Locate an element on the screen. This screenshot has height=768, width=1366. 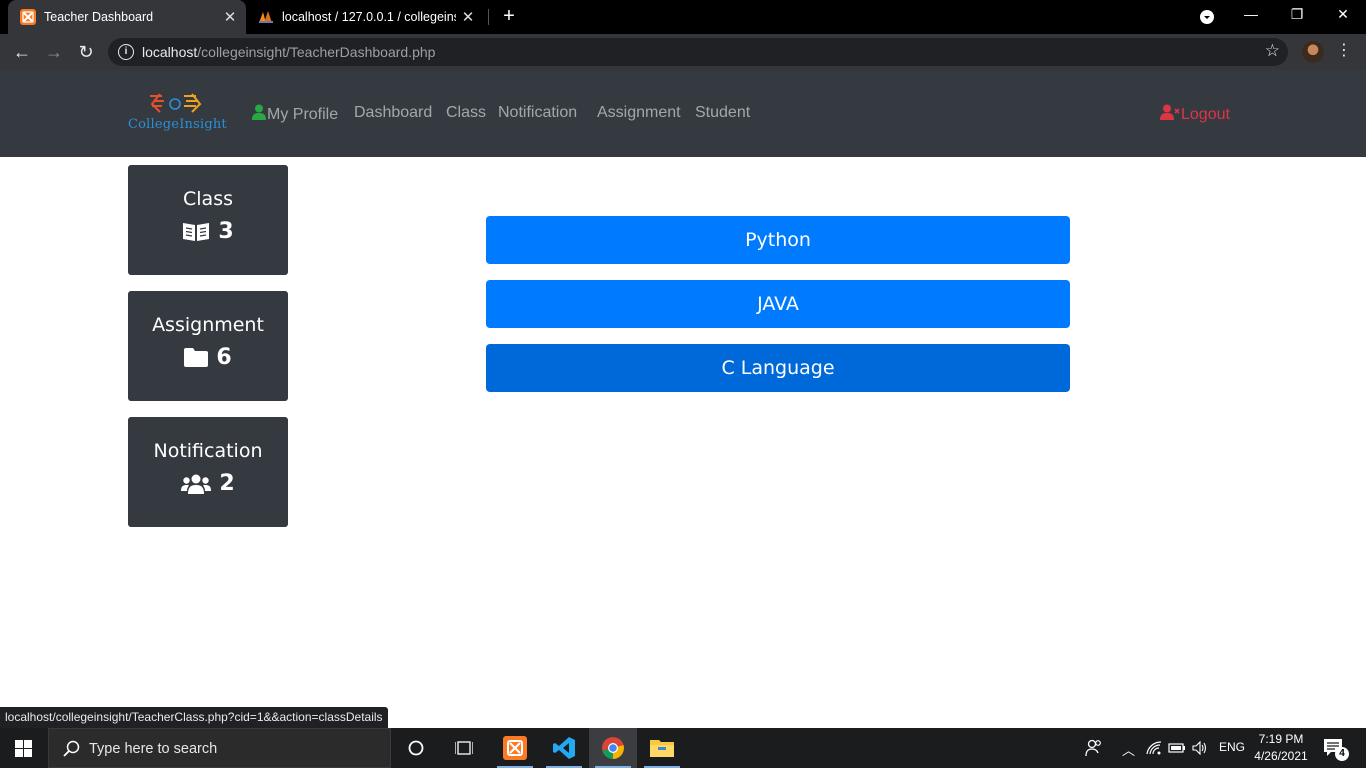
url-path: /collegeinsight/TeacherDashboard.php is located at coordinates (316, 52).